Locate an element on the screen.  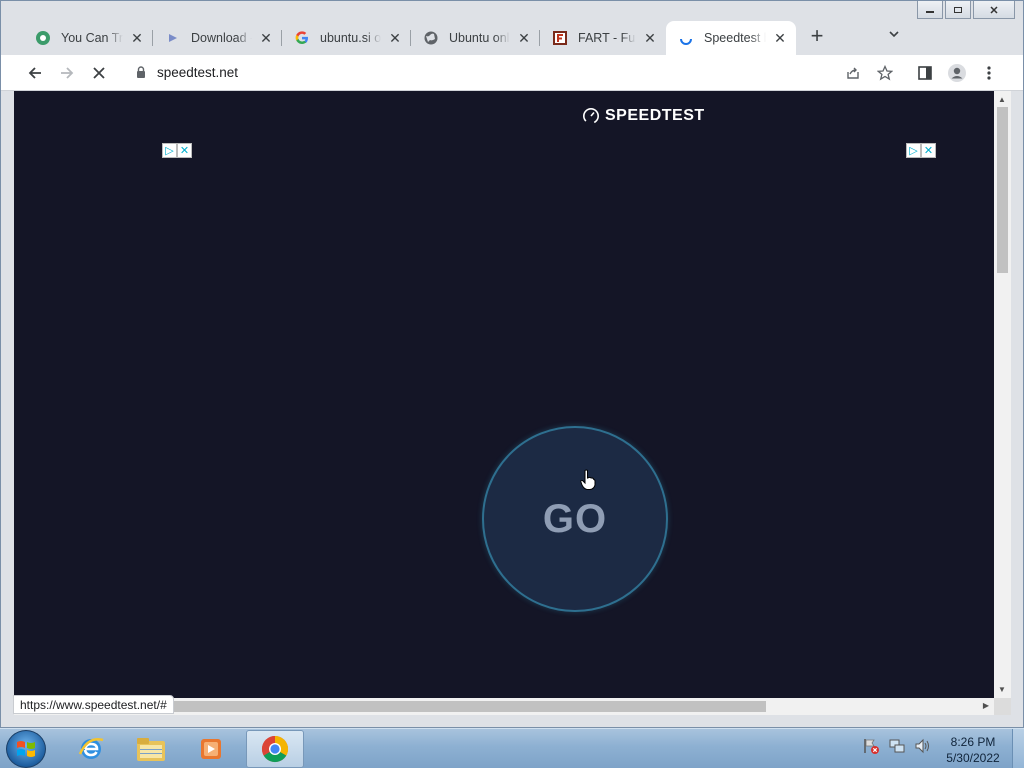
hand-cursor-icon is located at coordinates (588, 479).